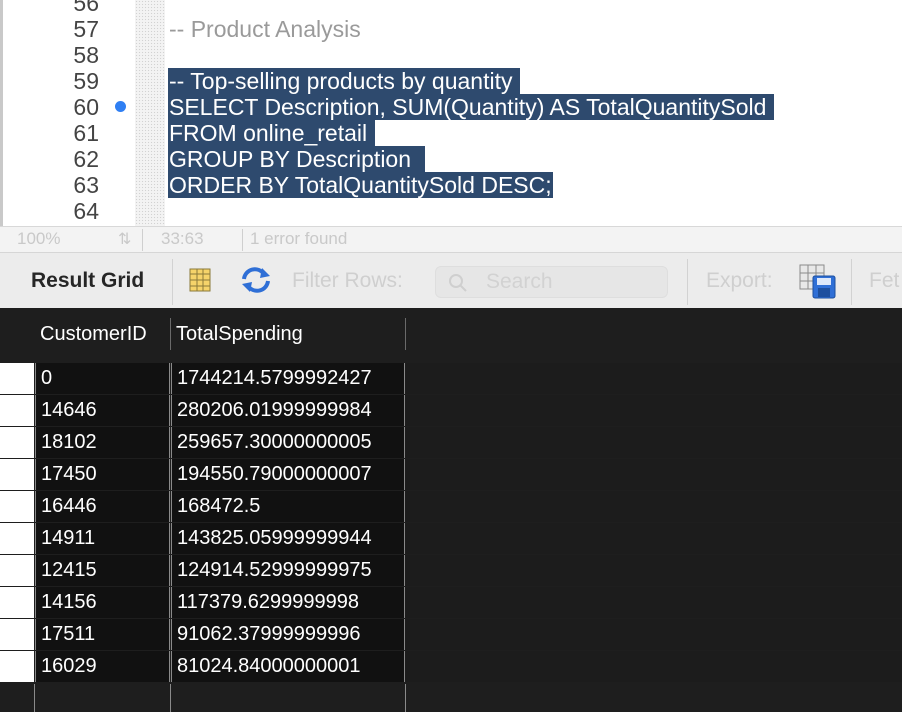 The image size is (902, 712). What do you see at coordinates (288, 602) in the screenshot?
I see `cell-totalspending: 117379.6299999998` at bounding box center [288, 602].